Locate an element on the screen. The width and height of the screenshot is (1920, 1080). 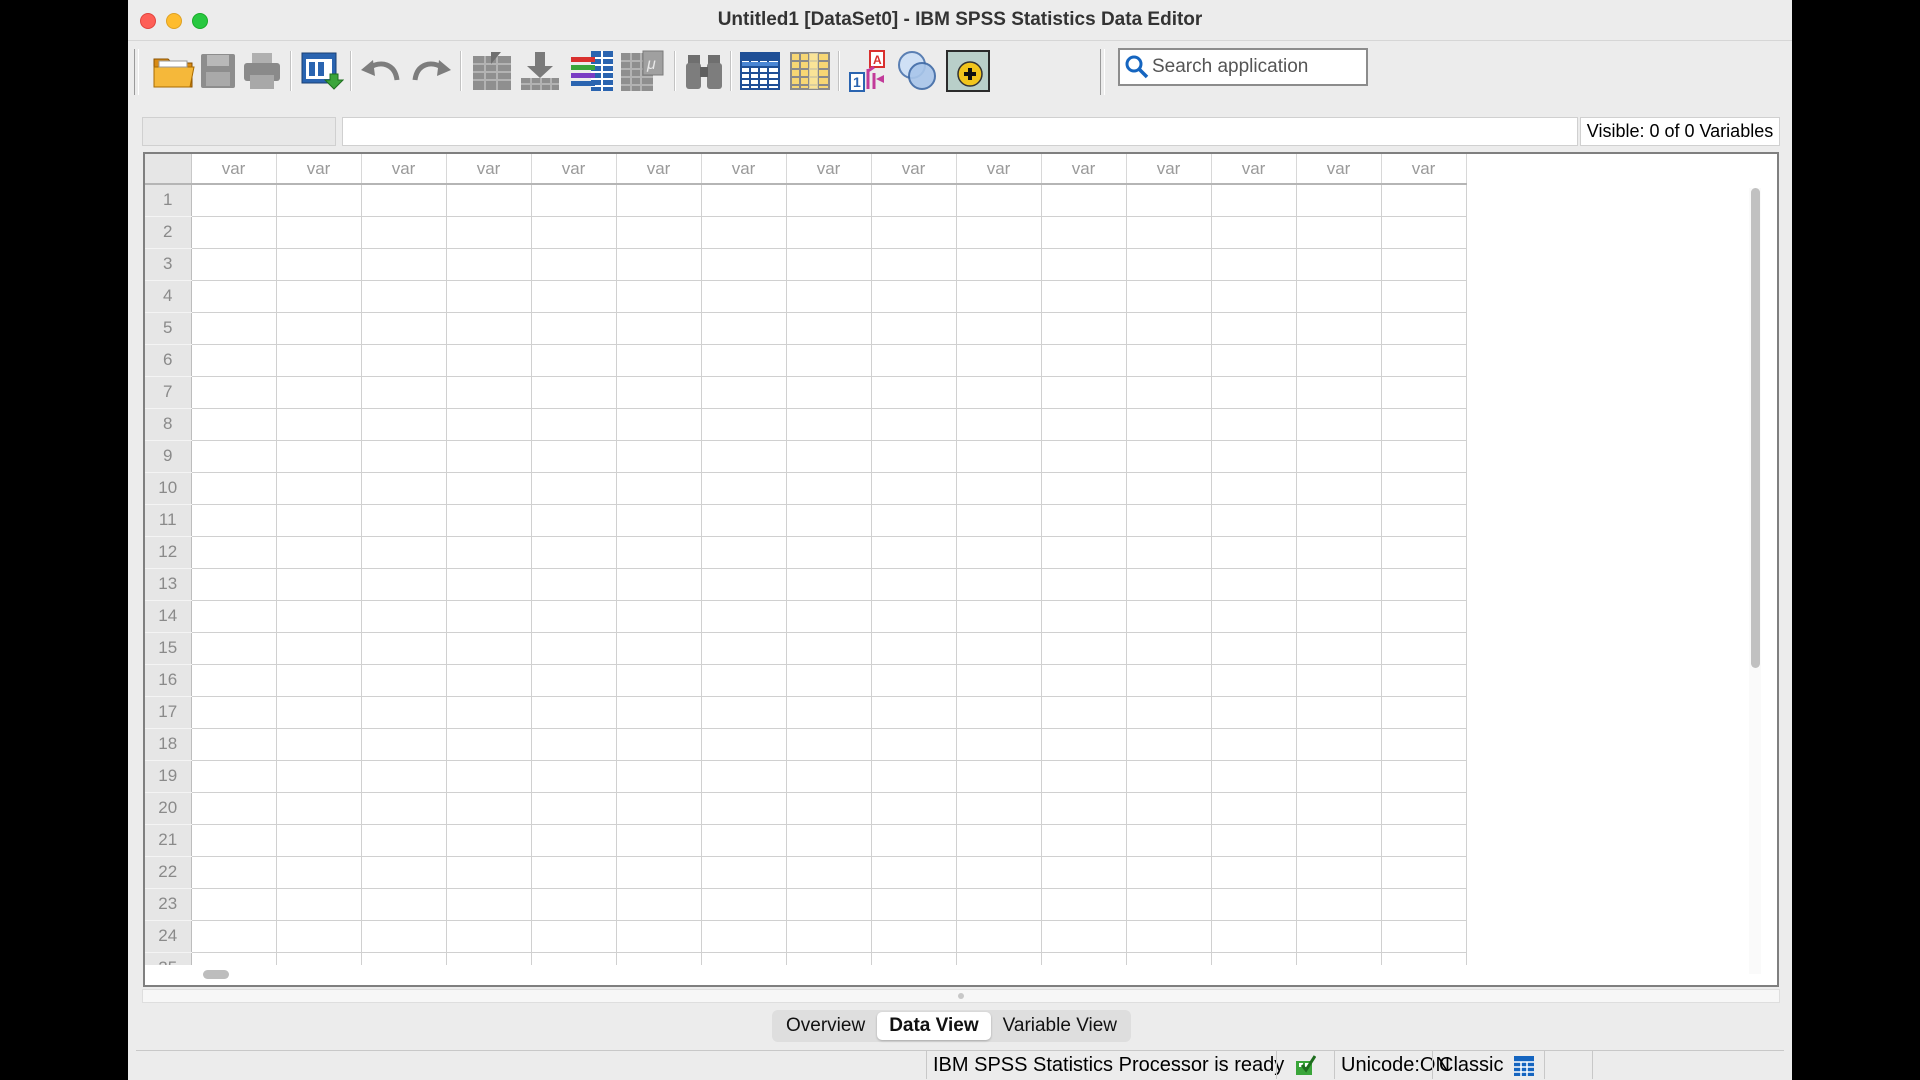
row-number-header: 23 is located at coordinates (168, 904).